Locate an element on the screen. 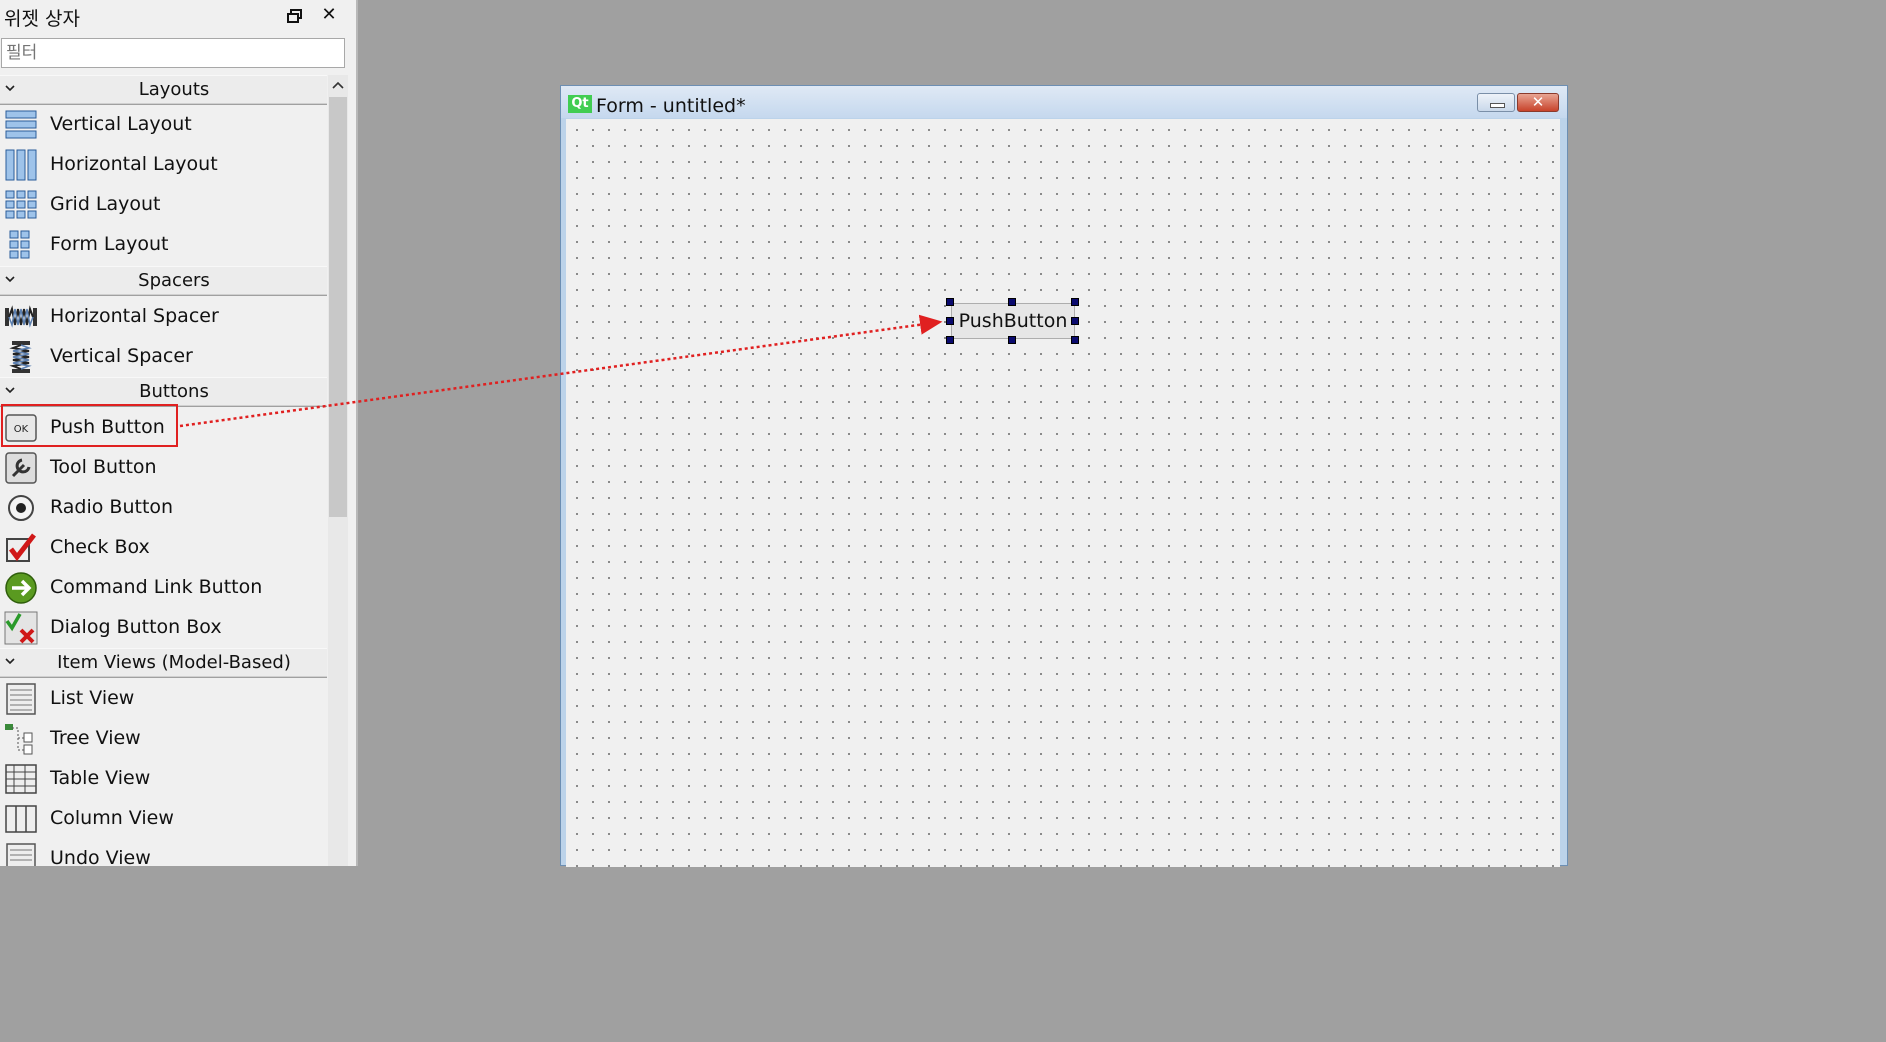  widget-item-table-view: Table View is located at coordinates (163, 779).